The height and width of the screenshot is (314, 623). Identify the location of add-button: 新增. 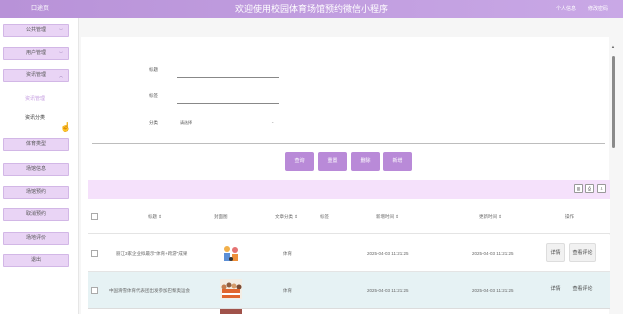
(397, 161).